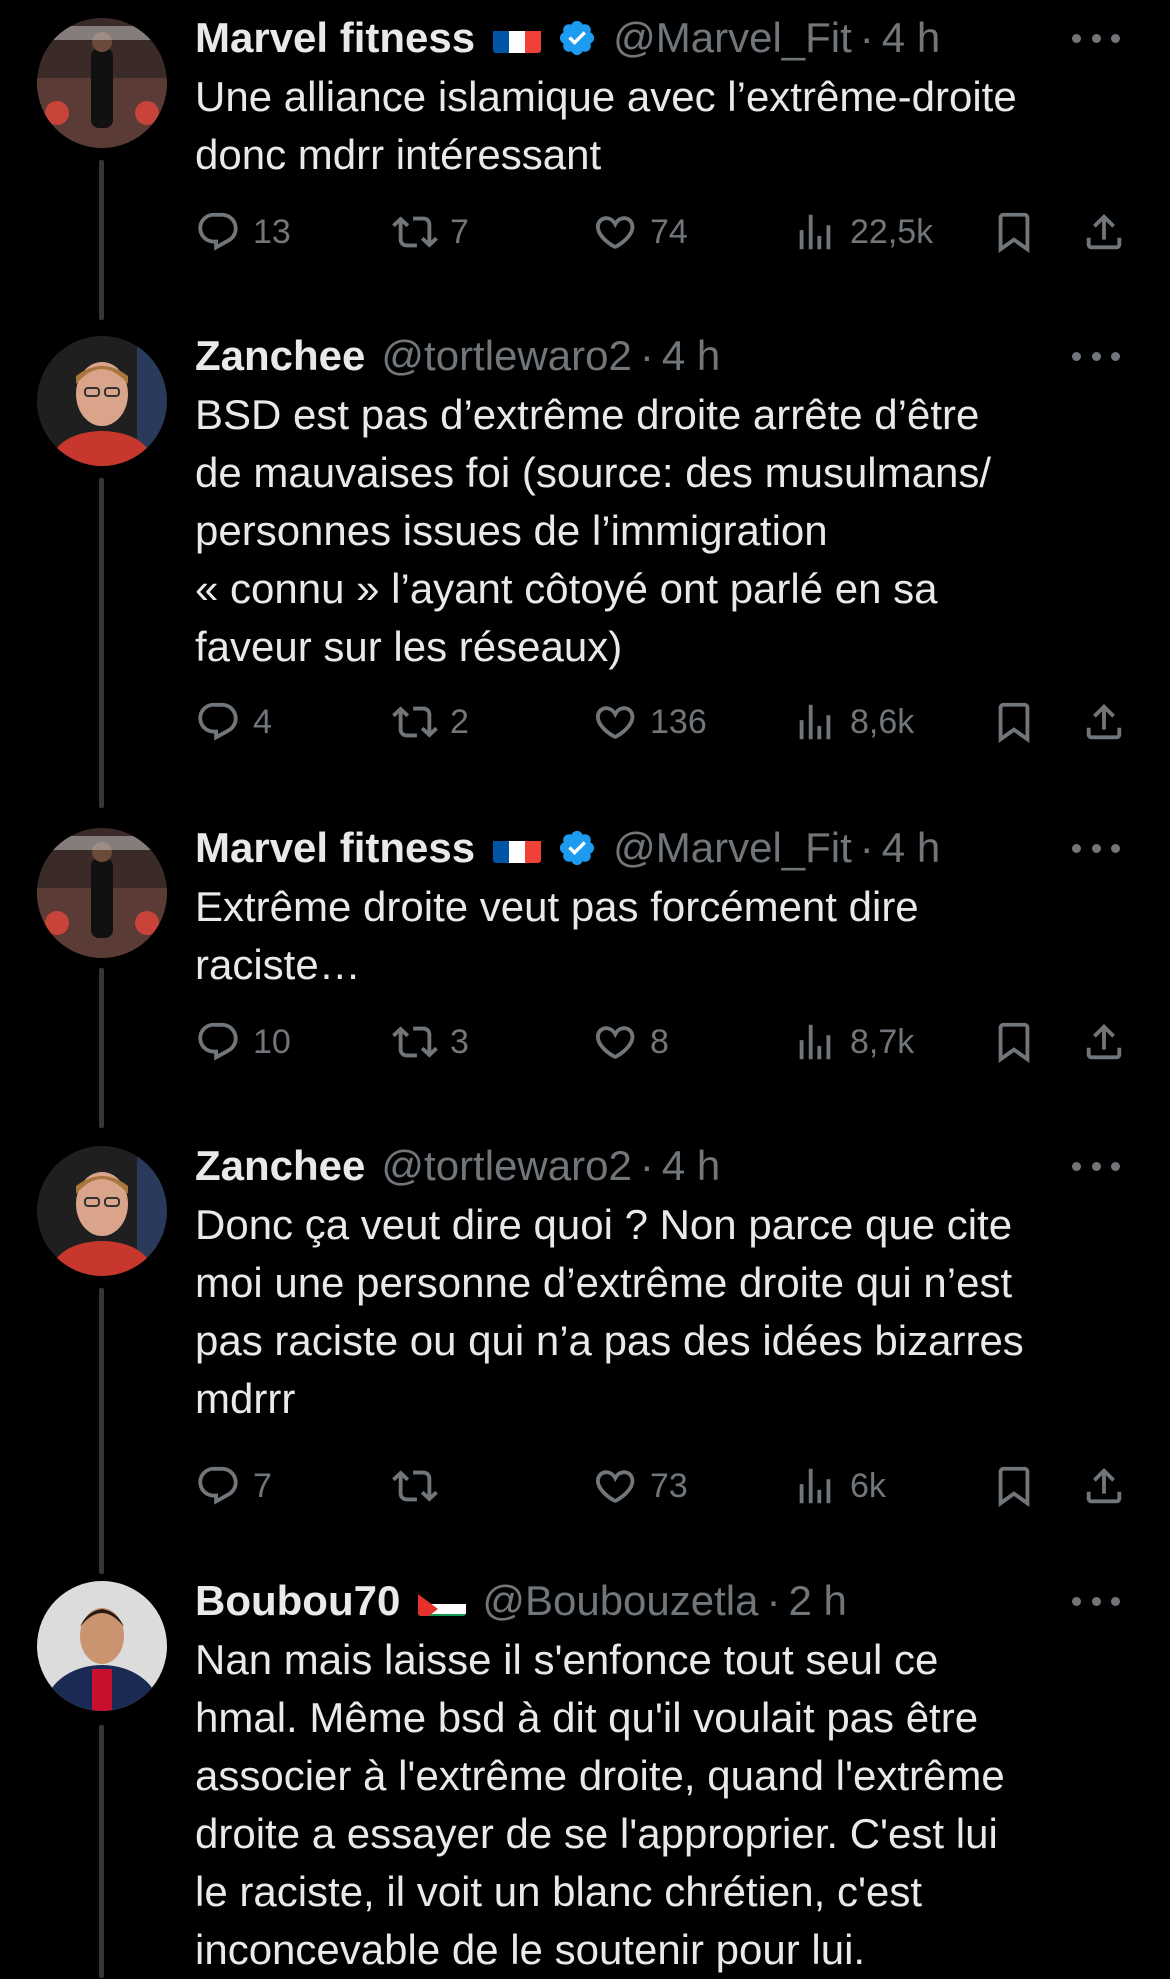 The image size is (1170, 1979). I want to click on views-count: 6k, so click(868, 1485).